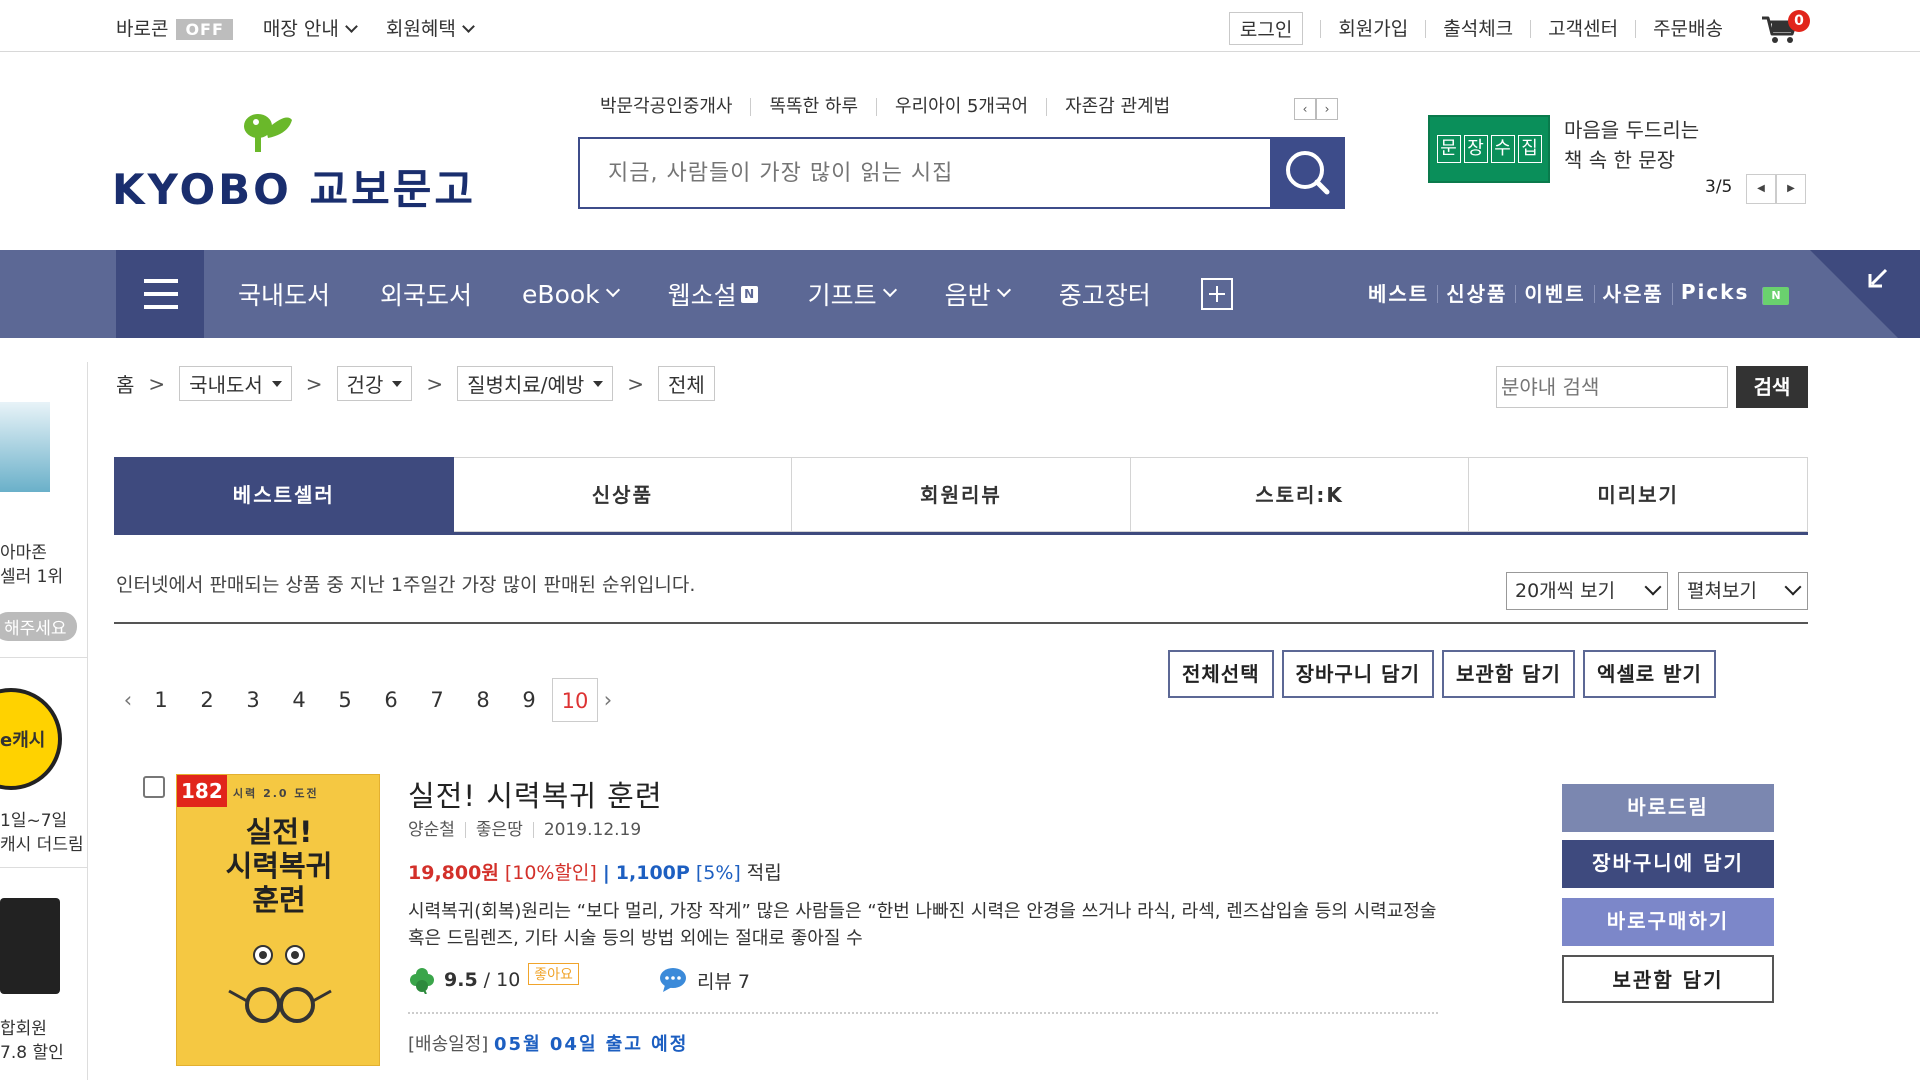 This screenshot has width=1920, height=1080. Describe the element at coordinates (1105, 294) in the screenshot. I see `nav-used-market: 중고장터` at that location.